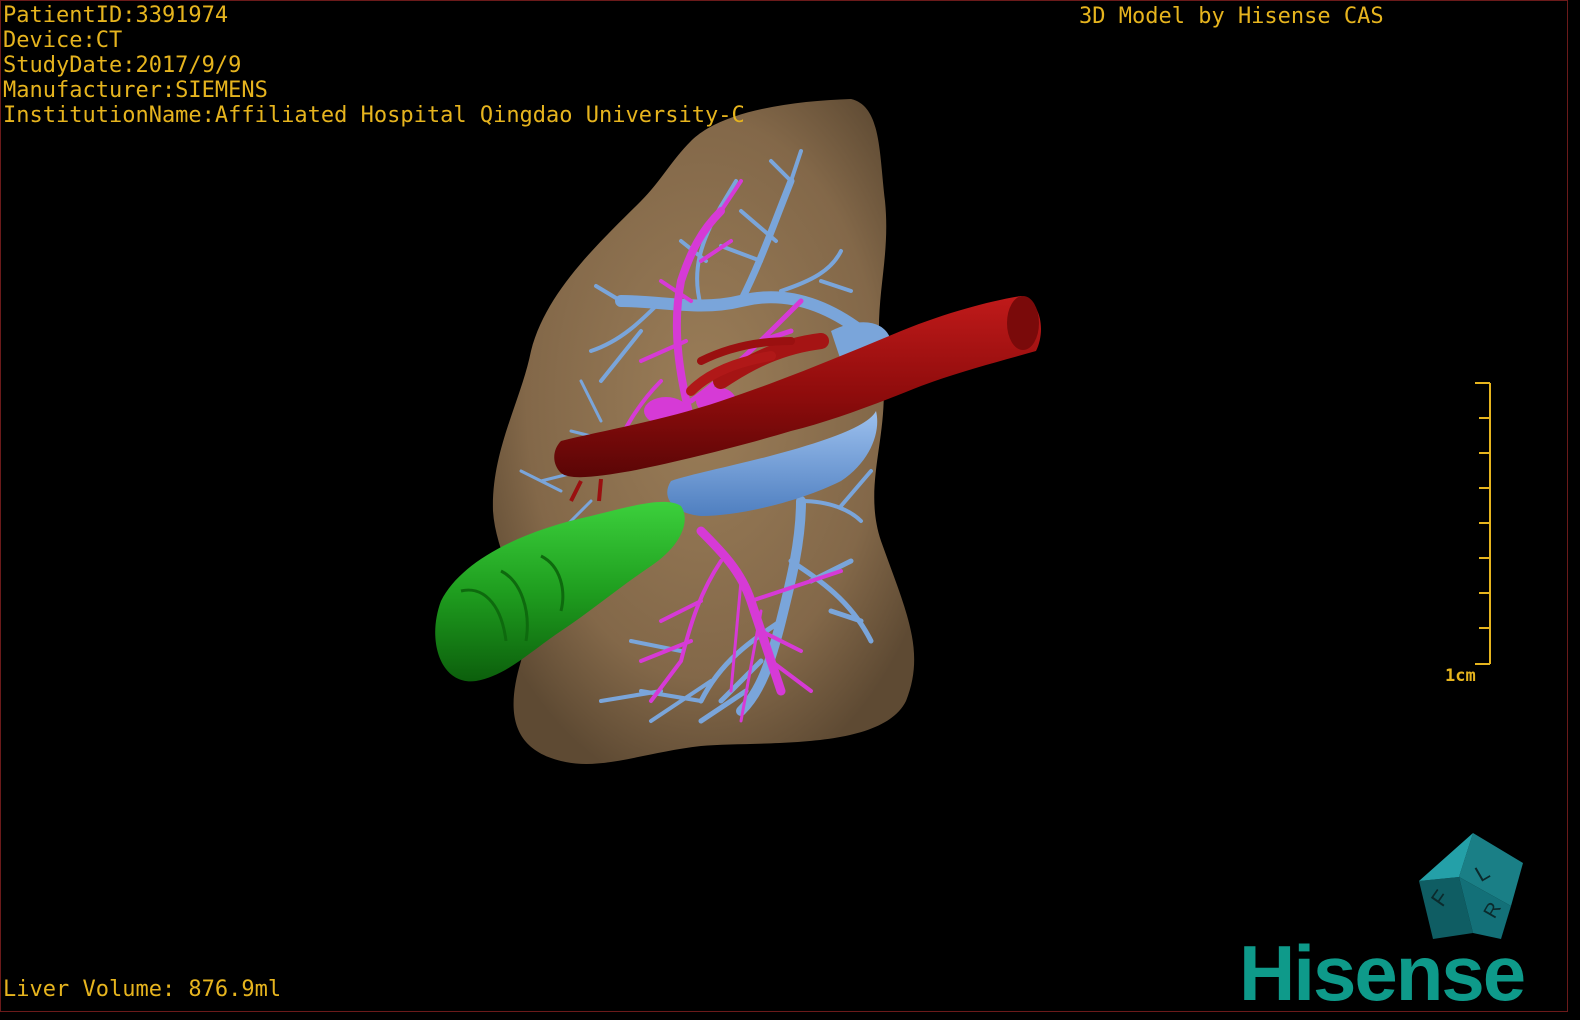 This screenshot has width=1580, height=1020. What do you see at coordinates (135, 90) in the screenshot?
I see `manufacturer: Manufacturer:SIEMENS` at bounding box center [135, 90].